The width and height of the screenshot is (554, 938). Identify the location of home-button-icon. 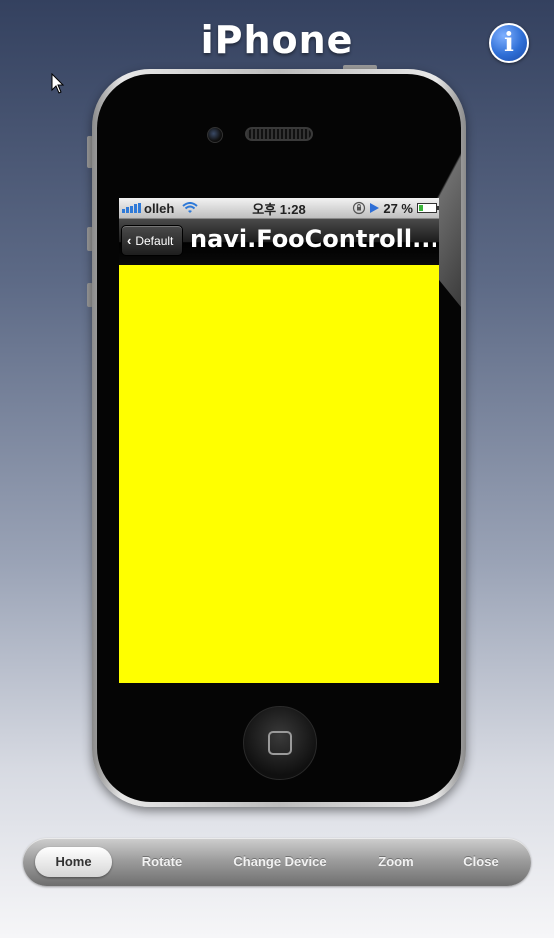
(280, 743).